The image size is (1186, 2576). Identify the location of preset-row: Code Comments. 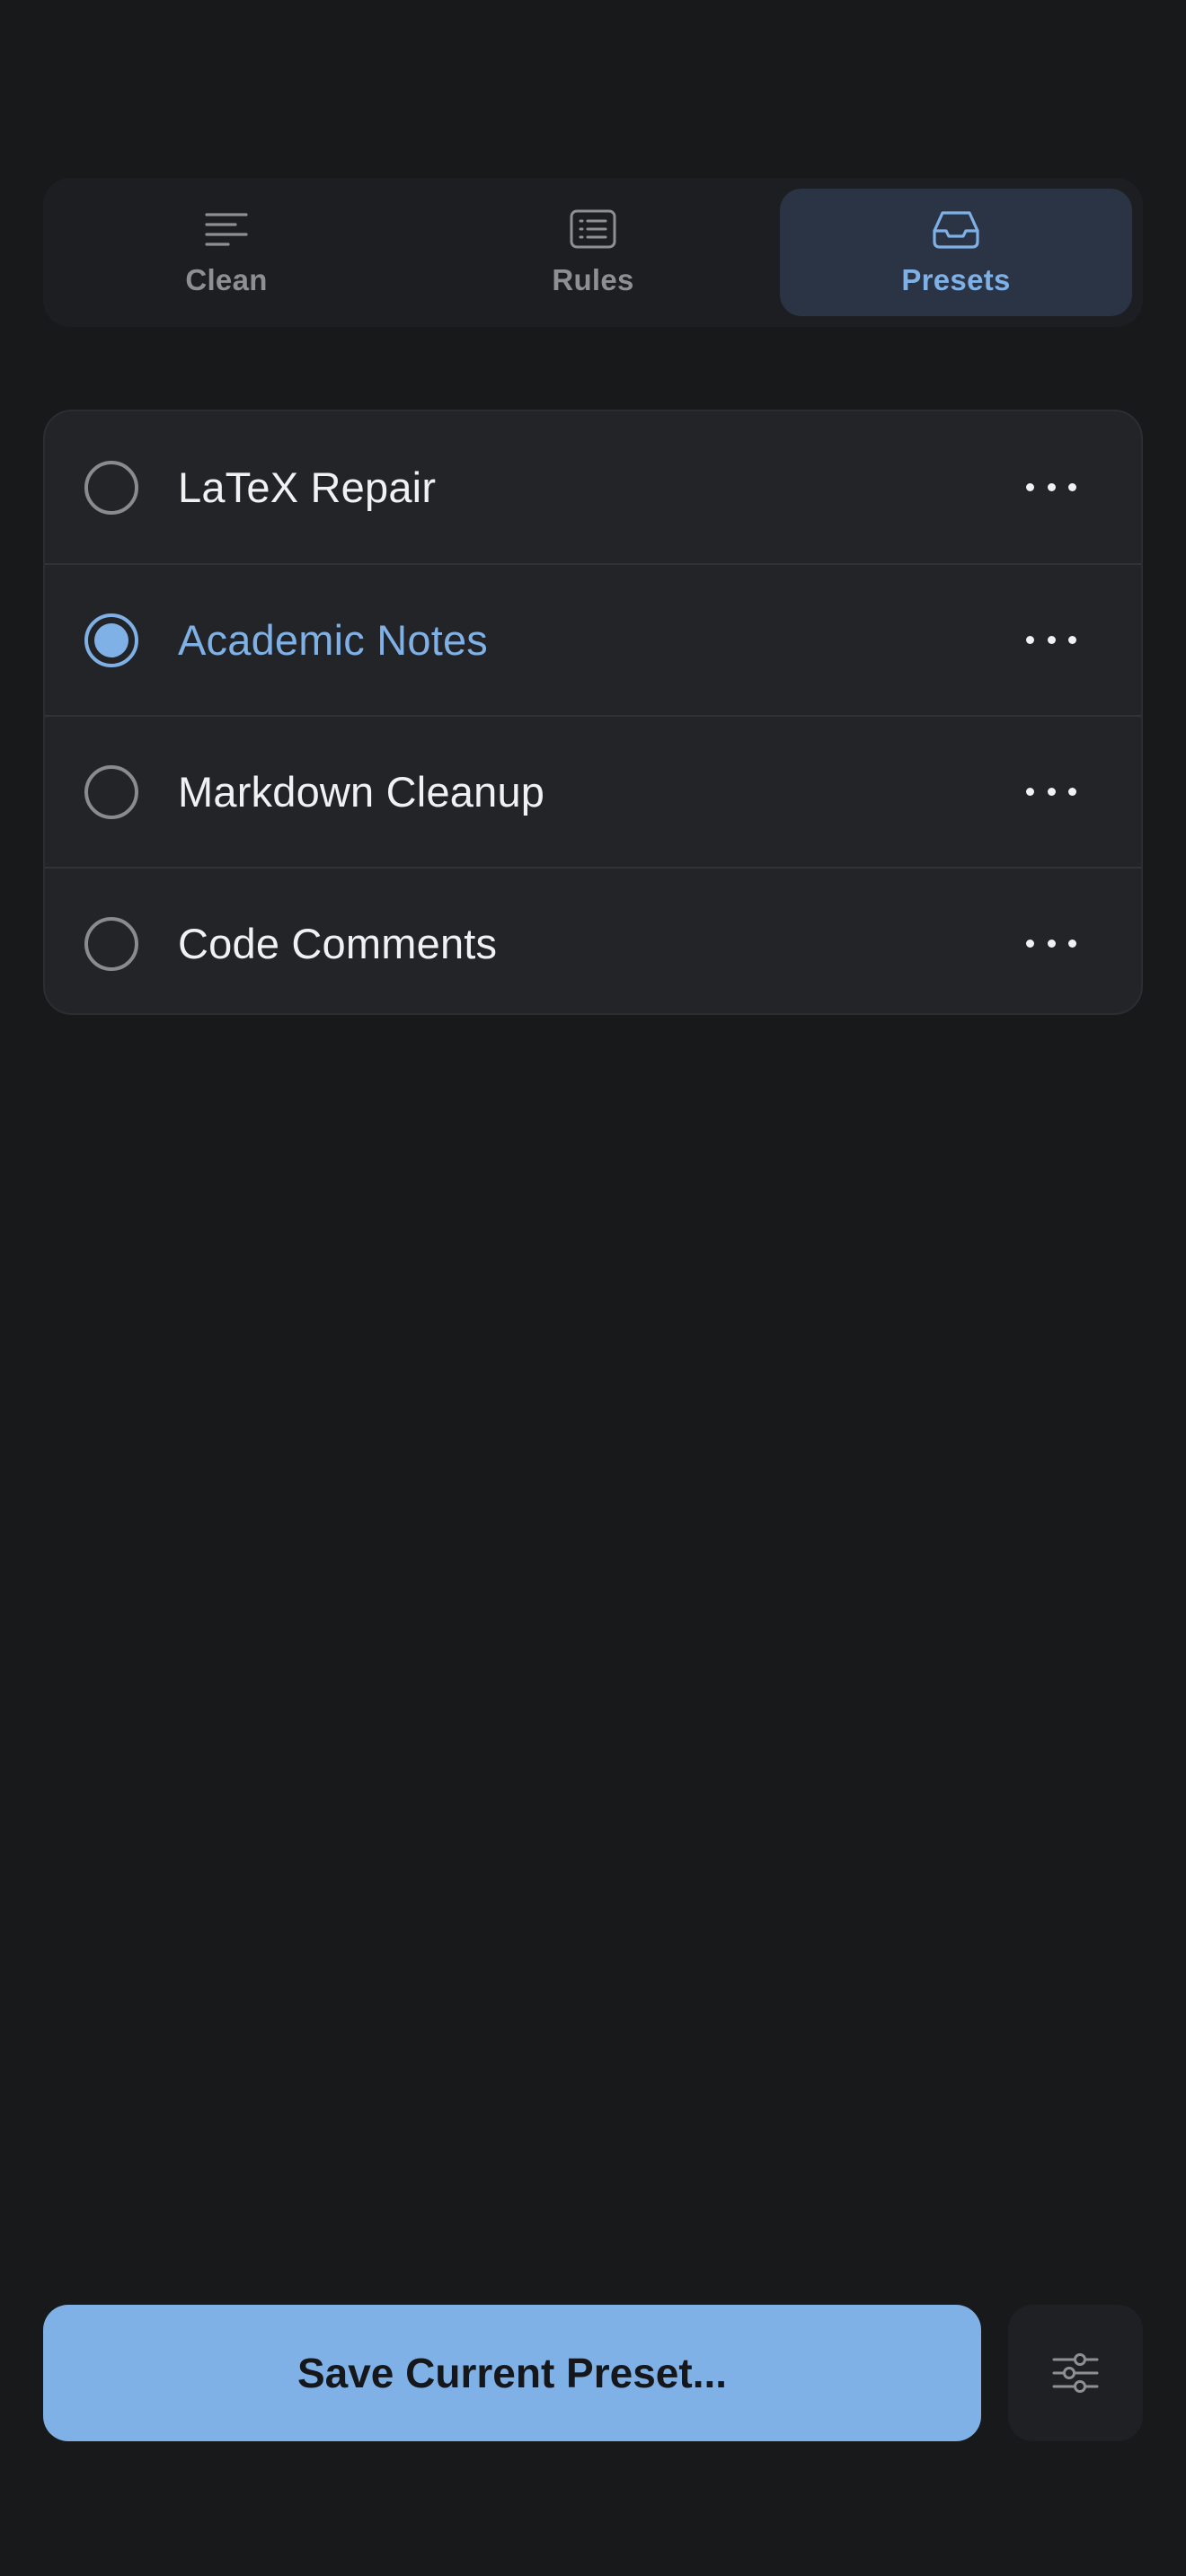
(593, 940).